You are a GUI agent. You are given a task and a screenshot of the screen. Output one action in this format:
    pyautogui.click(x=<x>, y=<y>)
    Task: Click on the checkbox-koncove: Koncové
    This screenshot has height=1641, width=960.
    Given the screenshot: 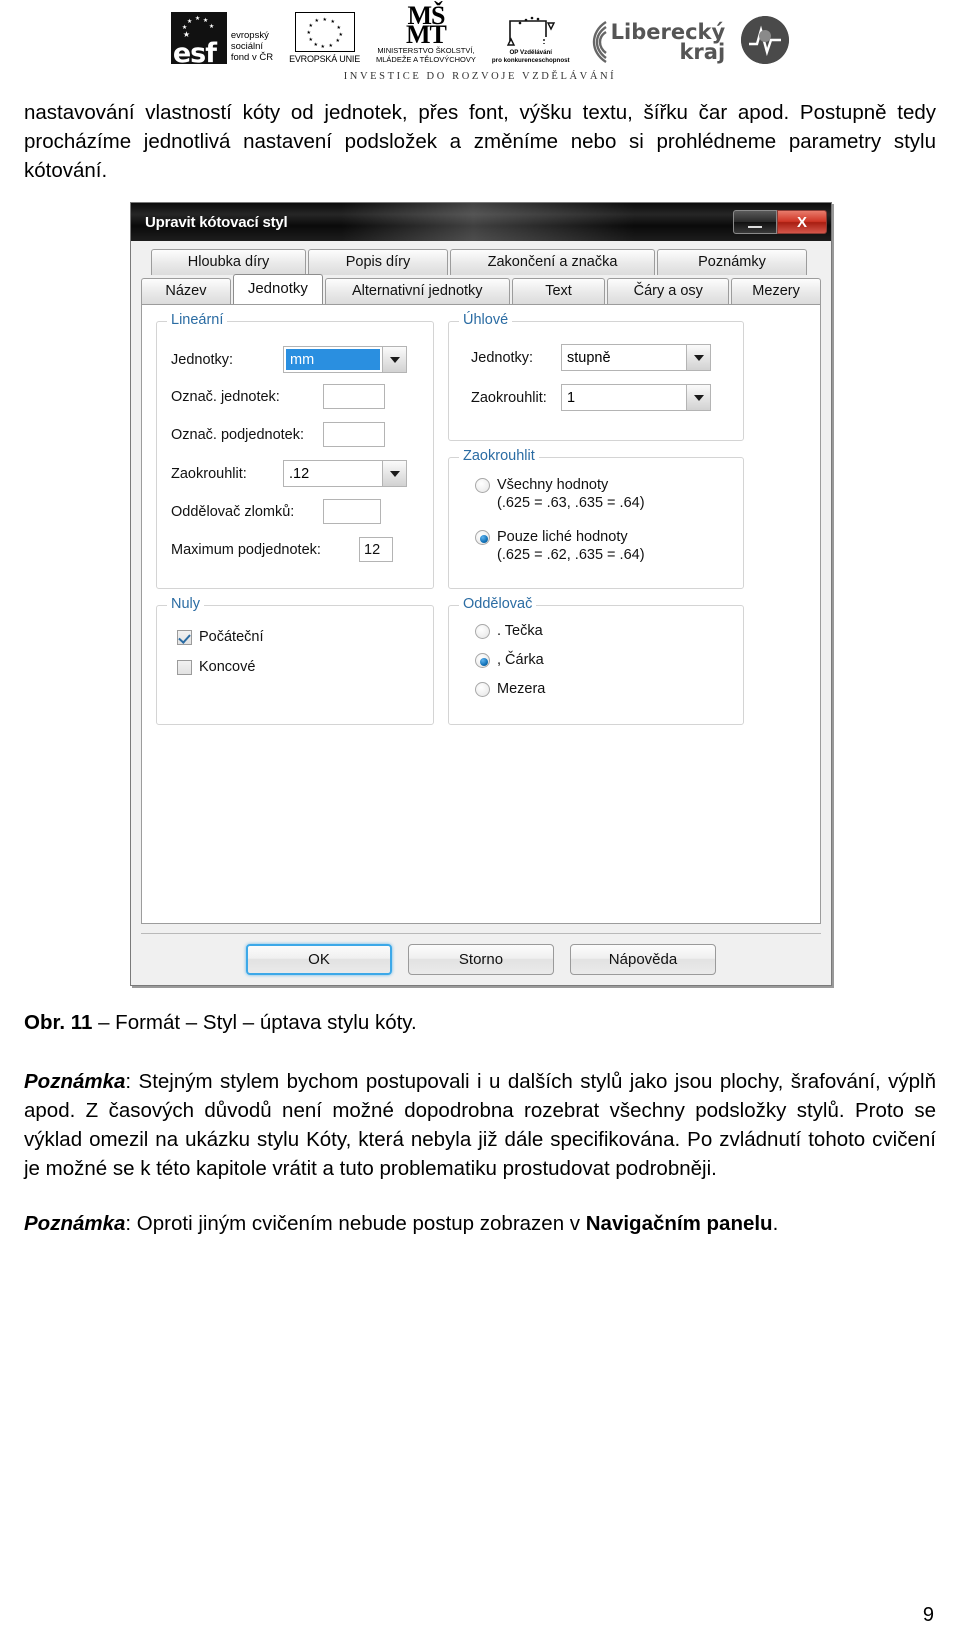 What is the action you would take?
    pyautogui.click(x=216, y=667)
    